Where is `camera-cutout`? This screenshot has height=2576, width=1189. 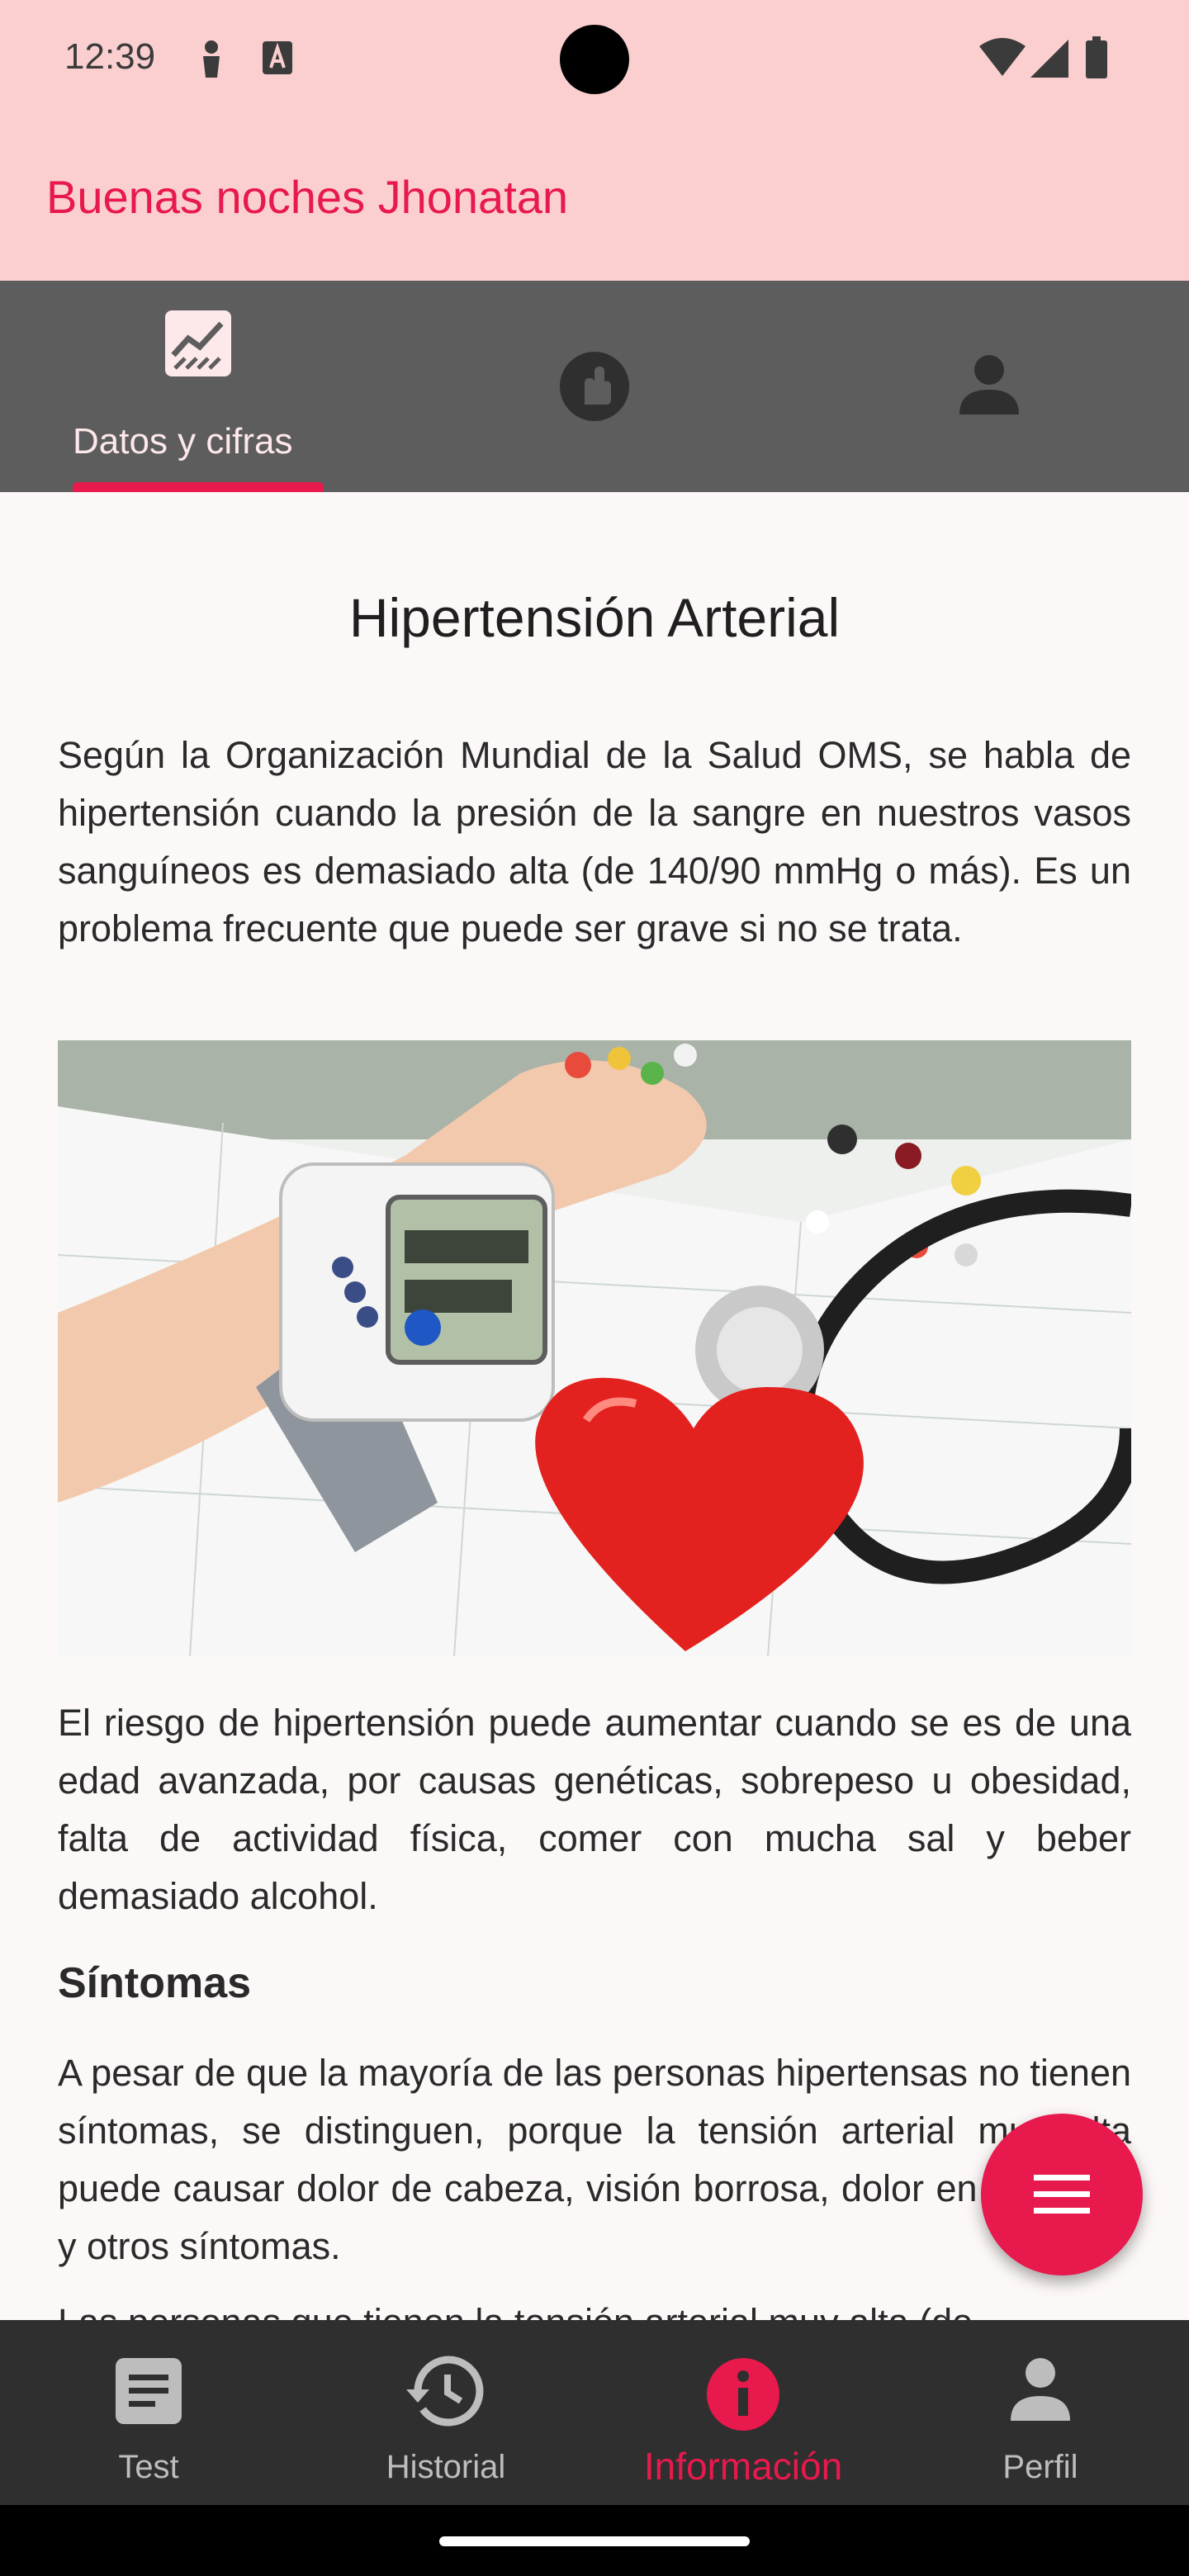 camera-cutout is located at coordinates (594, 59).